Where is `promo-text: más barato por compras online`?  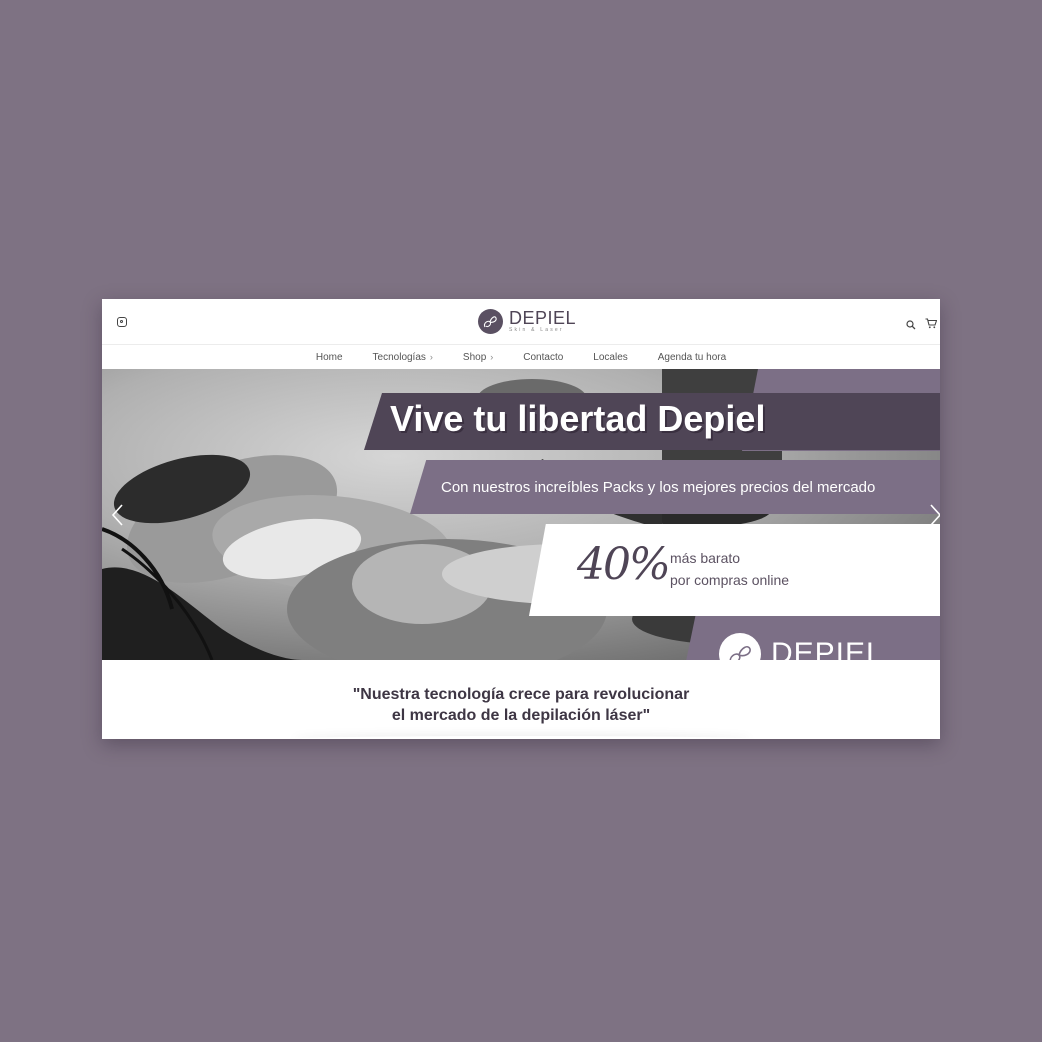
promo-text: más barato por compras online is located at coordinates (729, 569).